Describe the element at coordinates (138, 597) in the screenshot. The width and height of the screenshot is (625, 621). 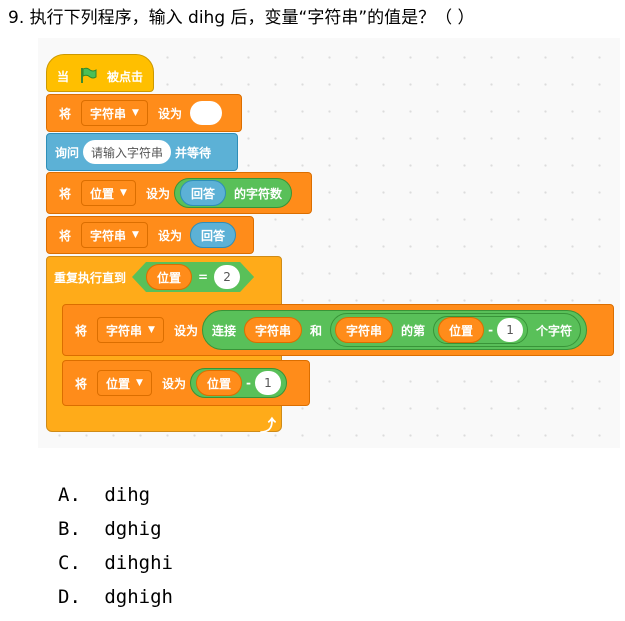
I see `option-text: dghigh` at that location.